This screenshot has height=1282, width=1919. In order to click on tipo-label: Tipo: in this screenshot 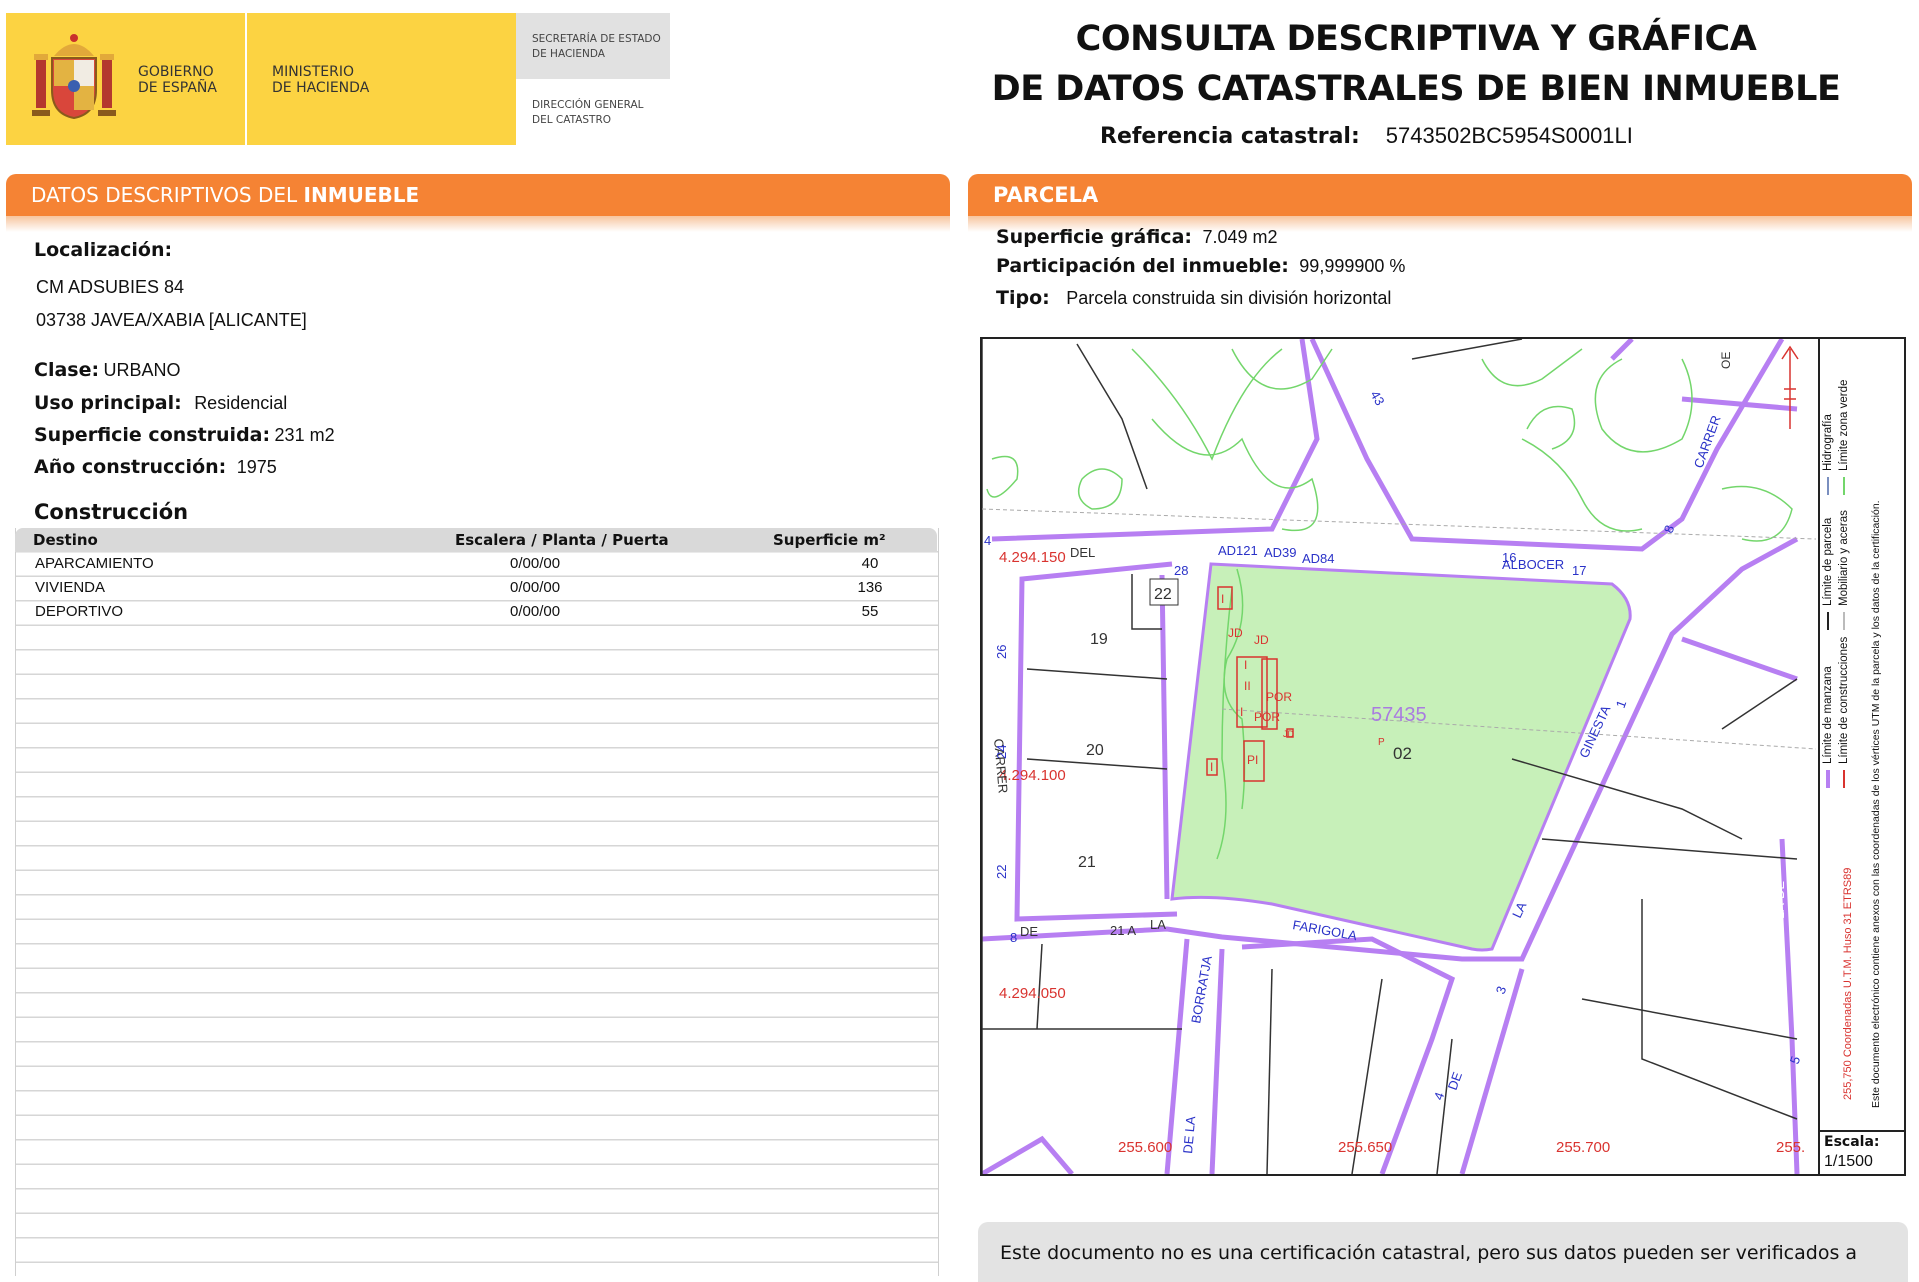, I will do `click(1023, 298)`.